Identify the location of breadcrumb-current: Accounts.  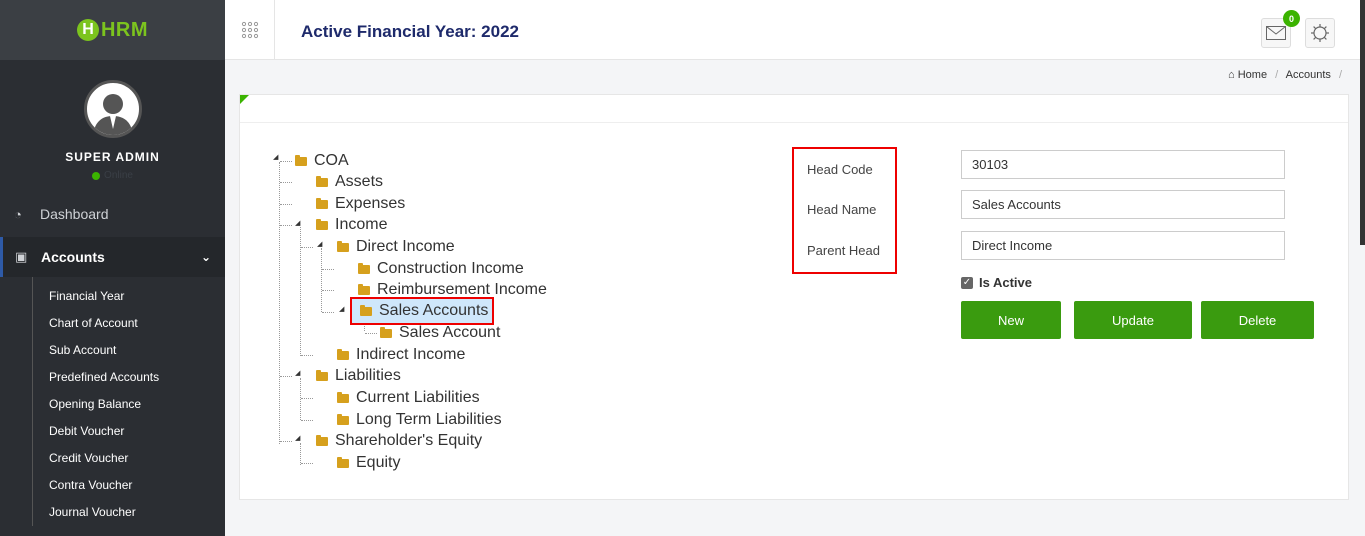
(1308, 75).